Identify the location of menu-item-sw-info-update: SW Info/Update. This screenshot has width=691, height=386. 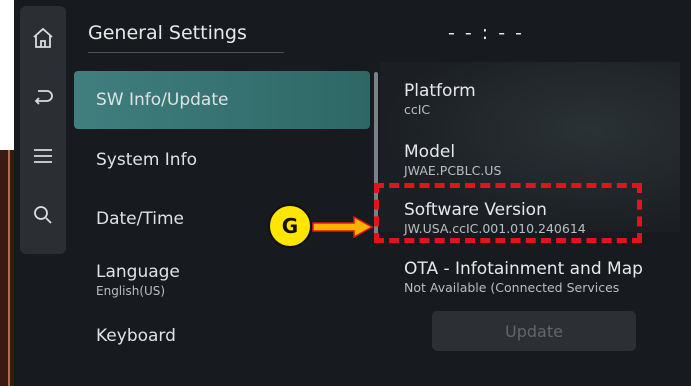
(222, 100).